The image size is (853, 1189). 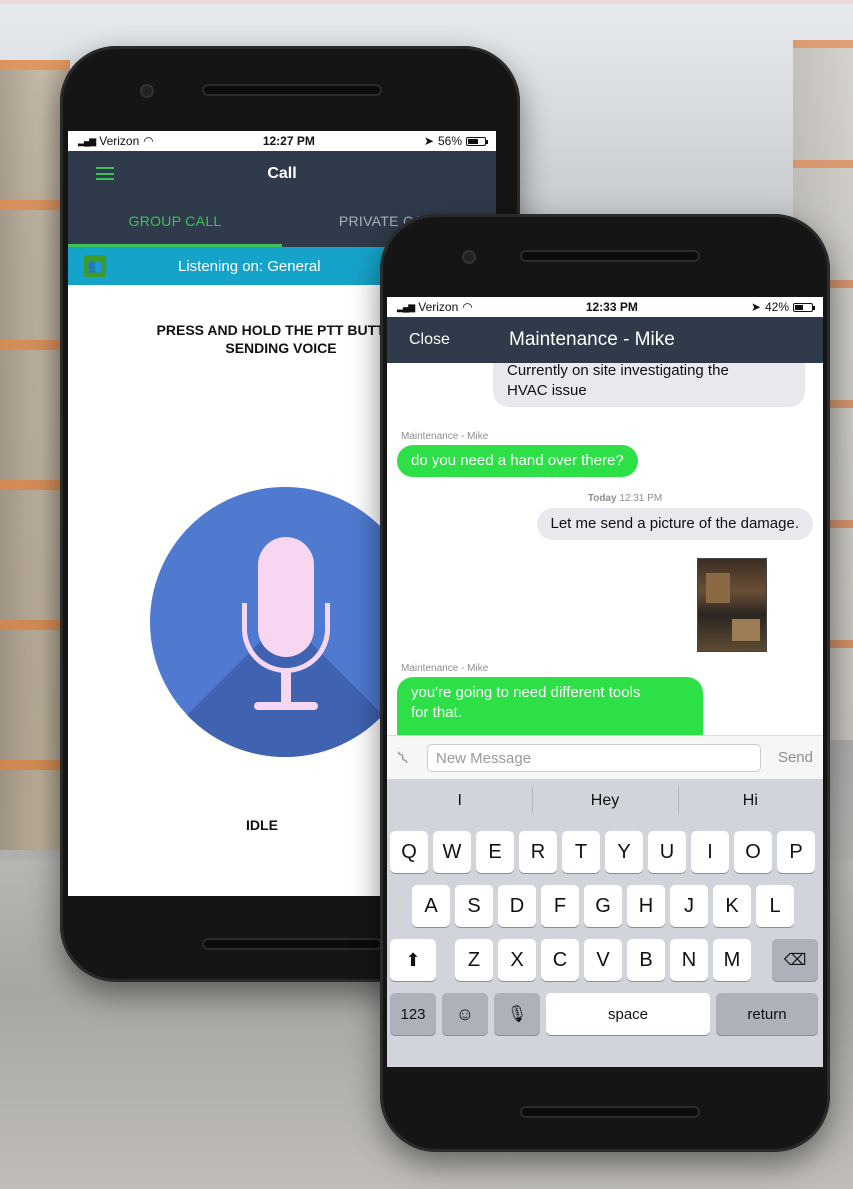 What do you see at coordinates (628, 1014) in the screenshot?
I see `space-key: space` at bounding box center [628, 1014].